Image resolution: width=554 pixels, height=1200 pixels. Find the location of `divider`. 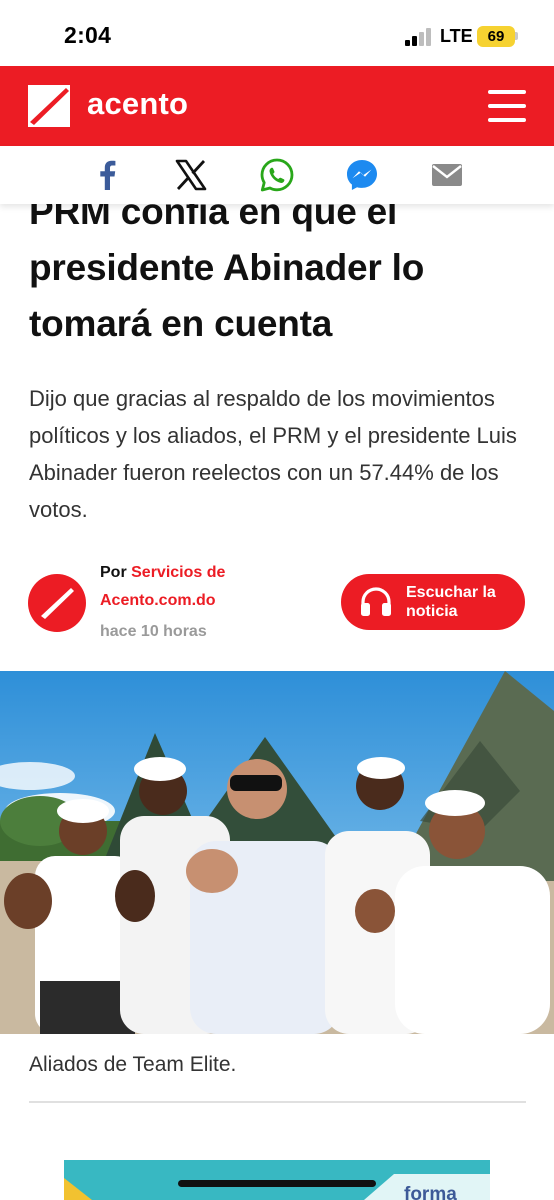

divider is located at coordinates (277, 1102).